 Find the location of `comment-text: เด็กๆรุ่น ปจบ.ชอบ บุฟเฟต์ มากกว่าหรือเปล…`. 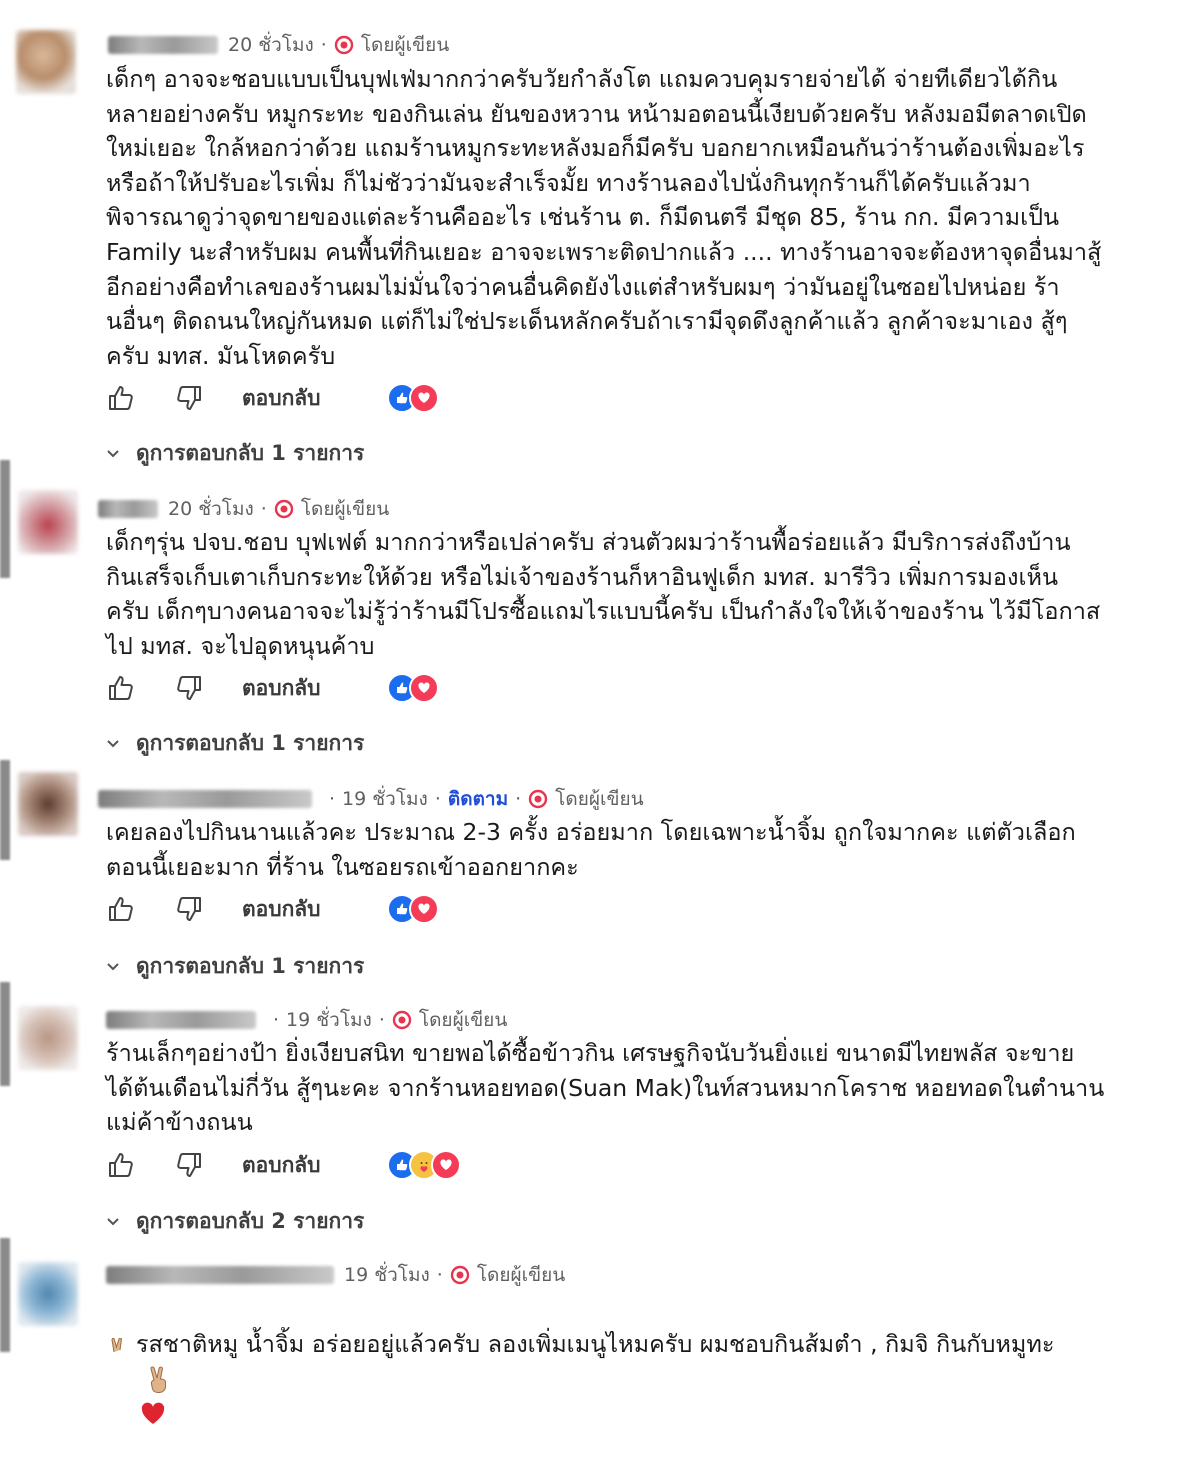

comment-text: เด็กๆรุ่น ปจบ.ชอบ บุฟเฟต์ มากกว่าหรือเปล… is located at coordinates (603, 594).